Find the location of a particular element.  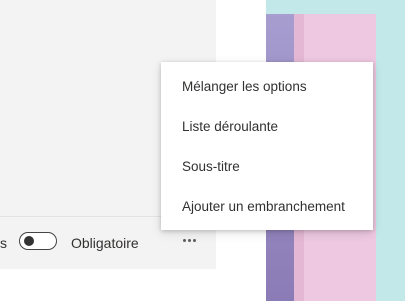

required-toggle is located at coordinates (38, 241).